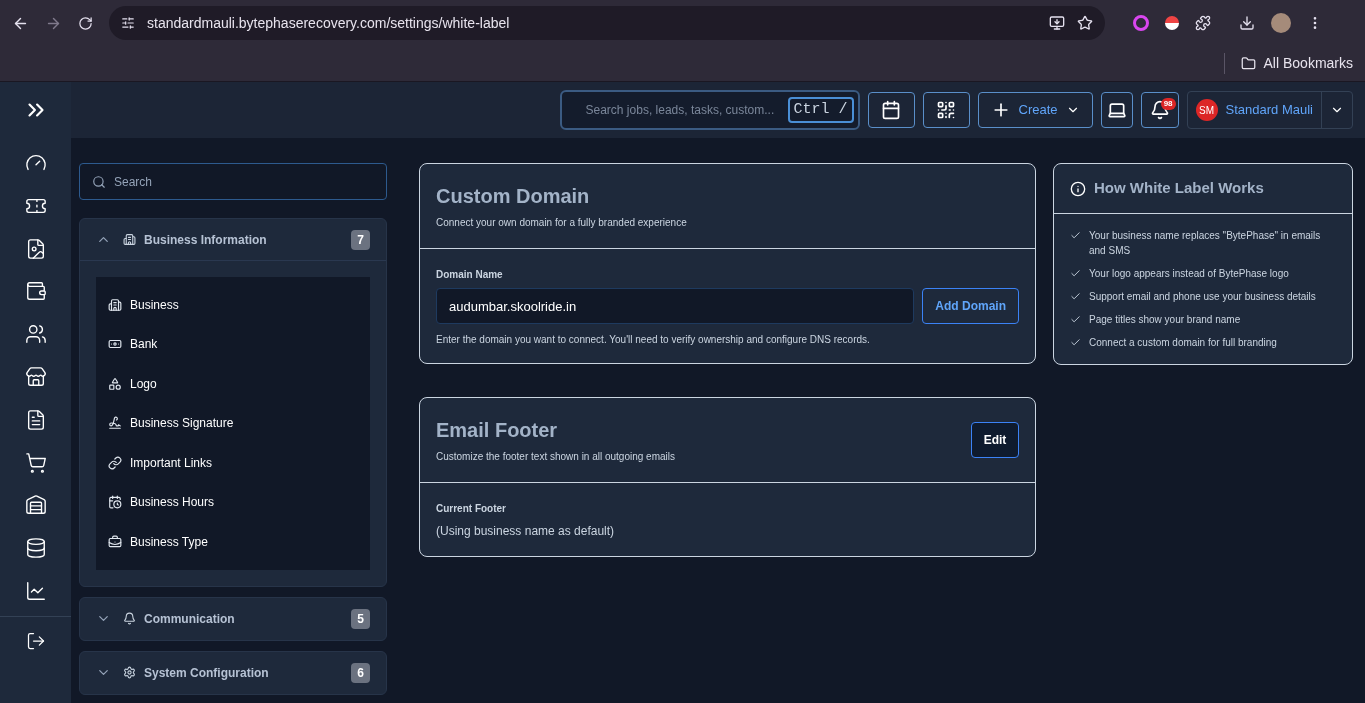  What do you see at coordinates (1248, 63) in the screenshot?
I see `folder-icon` at bounding box center [1248, 63].